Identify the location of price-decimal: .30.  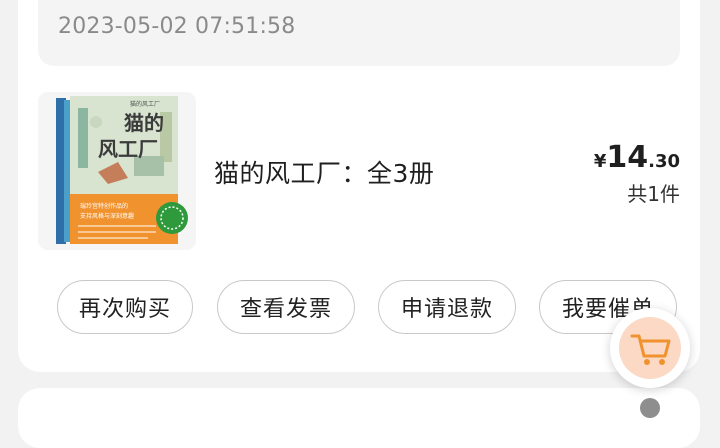
(664, 161).